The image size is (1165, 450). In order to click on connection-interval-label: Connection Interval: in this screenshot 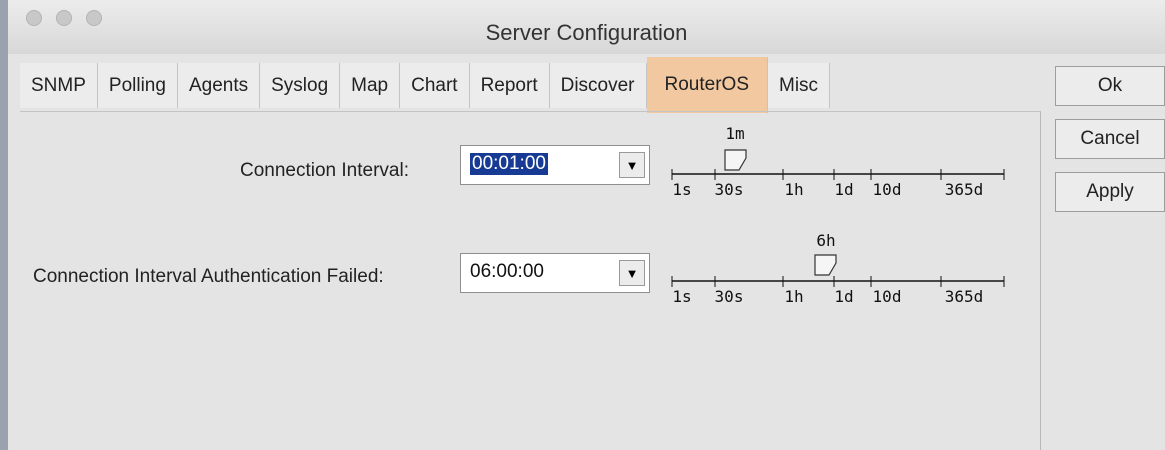, I will do `click(324, 170)`.